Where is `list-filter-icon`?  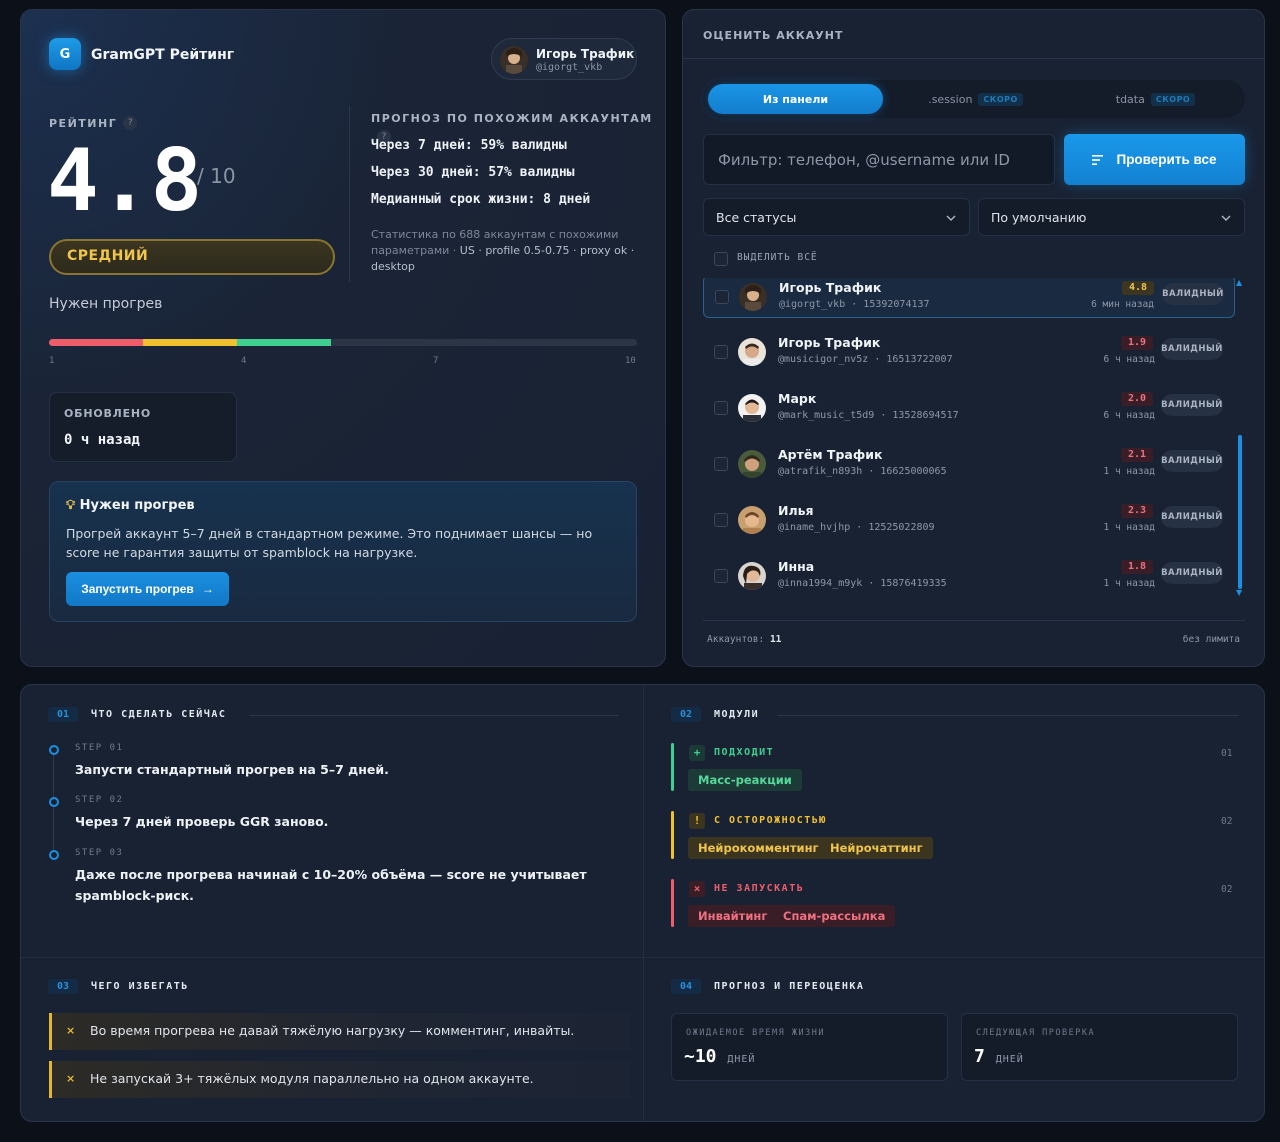 list-filter-icon is located at coordinates (1098, 159).